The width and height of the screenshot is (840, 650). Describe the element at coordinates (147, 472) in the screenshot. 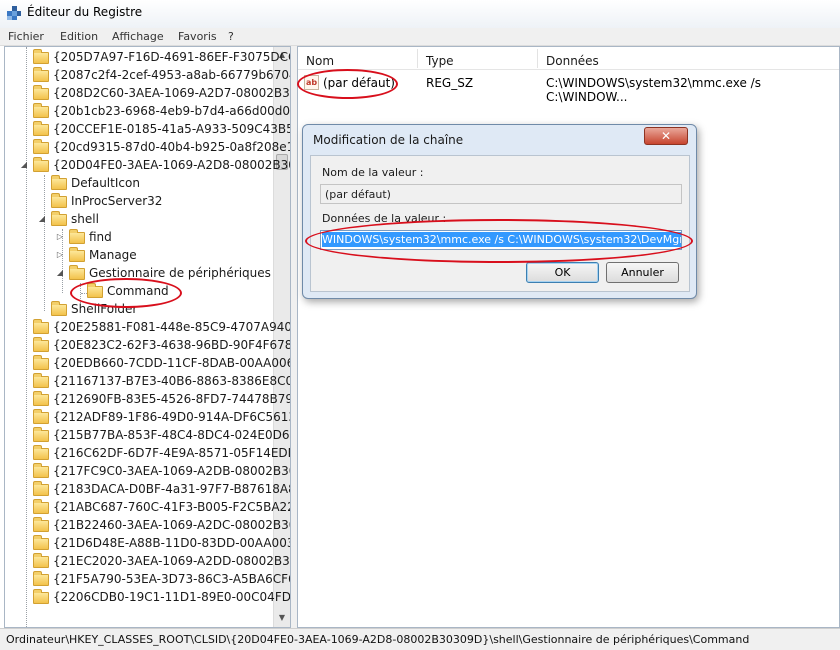

I see `tree-item: {217FC9C0-3AEA-1069-A2DB-08002B30309` at that location.